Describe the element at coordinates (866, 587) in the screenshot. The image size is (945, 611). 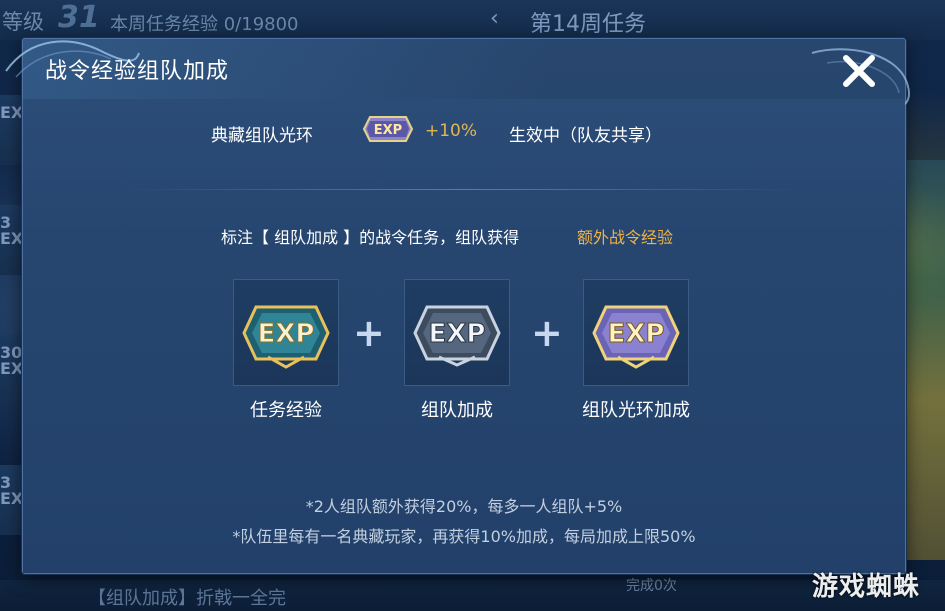
I see `watermark-logo: 游戏蜘蛛` at that location.